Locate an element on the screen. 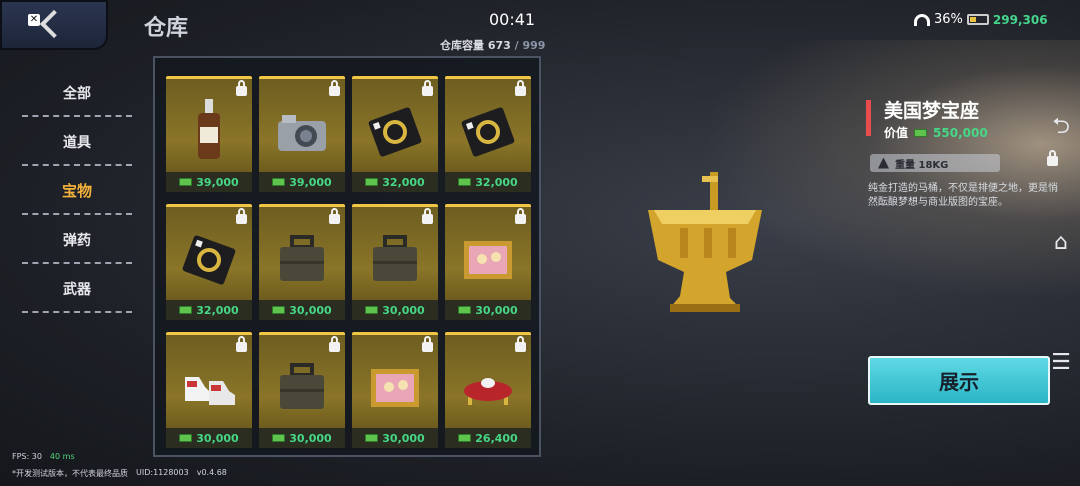  battery-percent: 36% is located at coordinates (948, 19).